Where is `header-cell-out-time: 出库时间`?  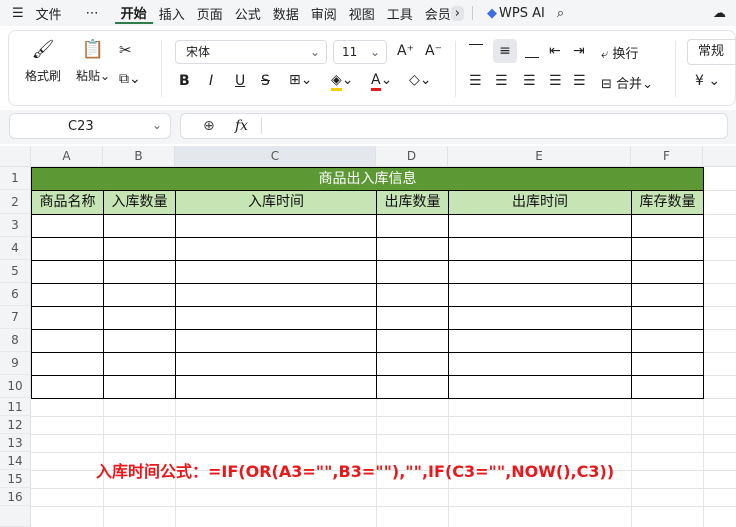 header-cell-out-time: 出库时间 is located at coordinates (540, 202).